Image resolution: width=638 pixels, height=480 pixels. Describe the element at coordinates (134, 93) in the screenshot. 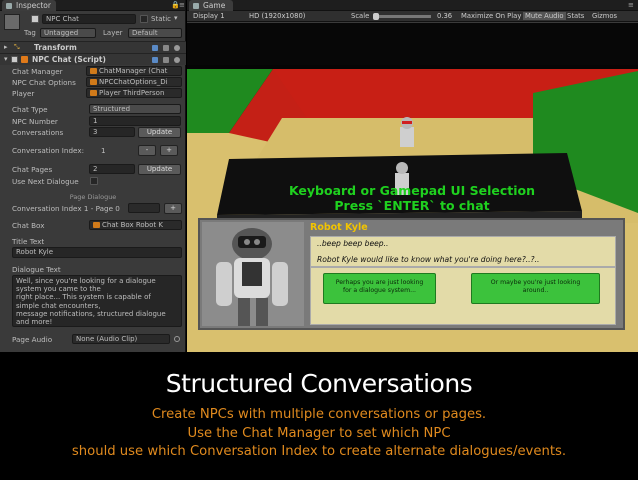

I see `player-field: Player ThirdPerson` at that location.